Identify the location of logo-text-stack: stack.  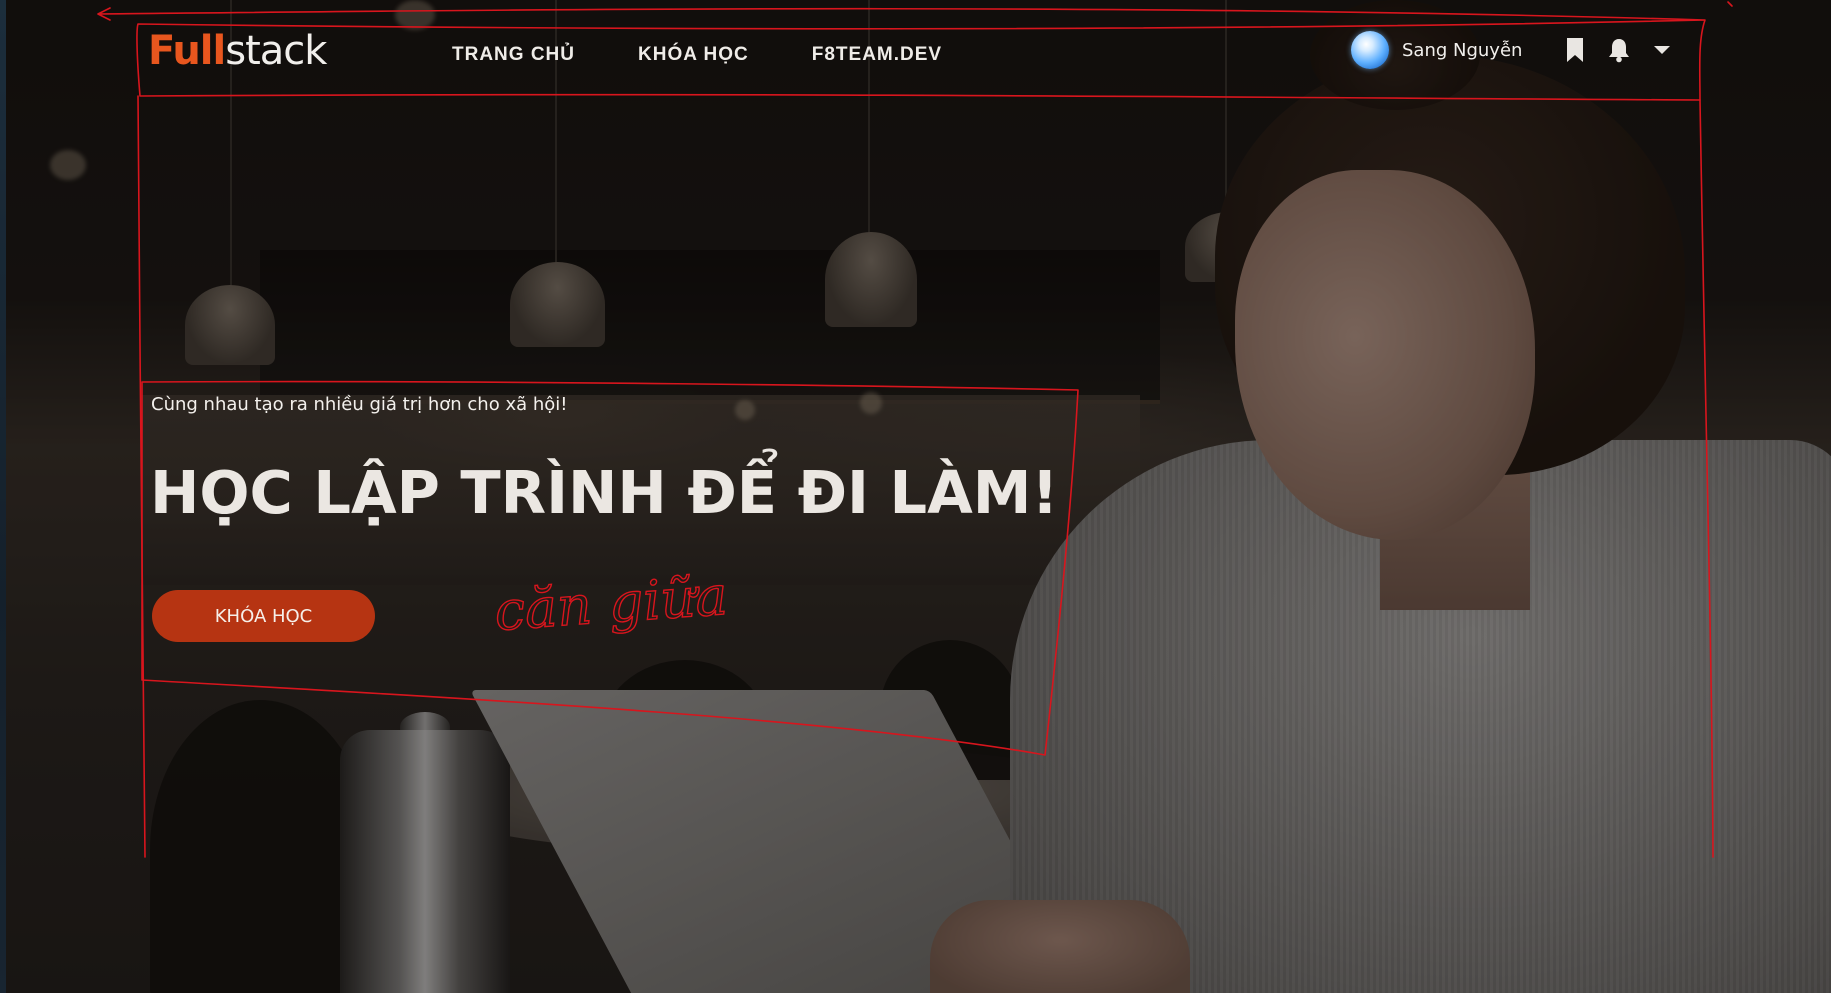
(276, 51).